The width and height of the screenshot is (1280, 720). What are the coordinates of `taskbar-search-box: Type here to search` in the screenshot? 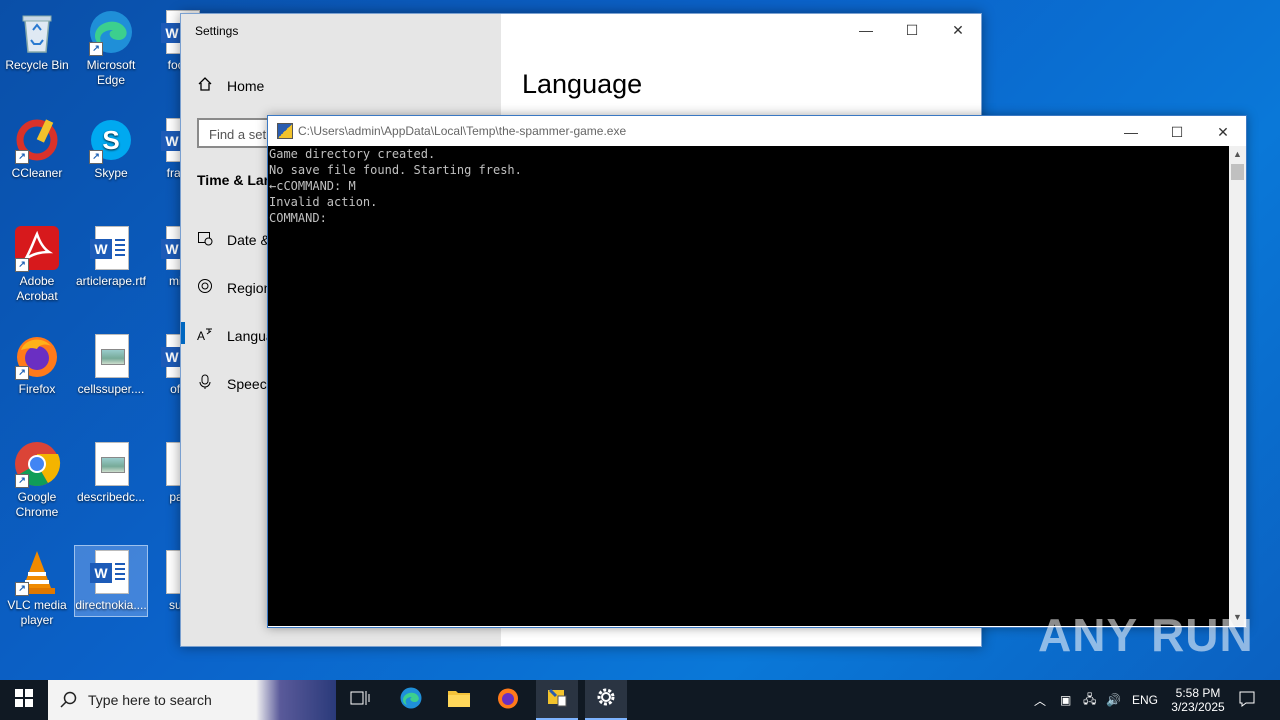 It's located at (192, 700).